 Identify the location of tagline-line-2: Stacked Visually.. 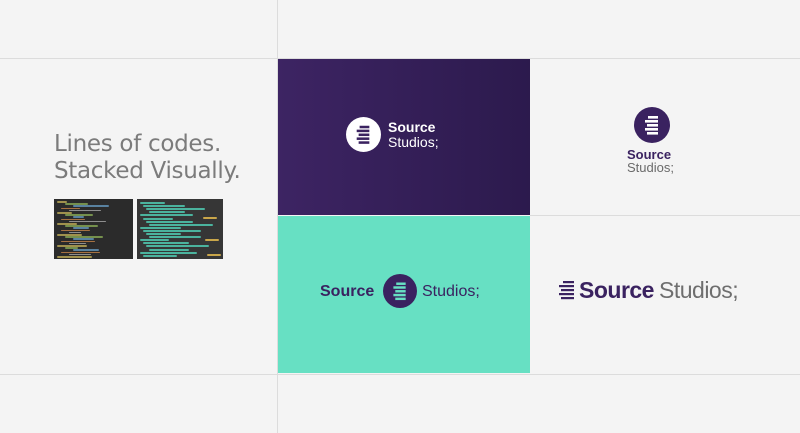
(147, 171).